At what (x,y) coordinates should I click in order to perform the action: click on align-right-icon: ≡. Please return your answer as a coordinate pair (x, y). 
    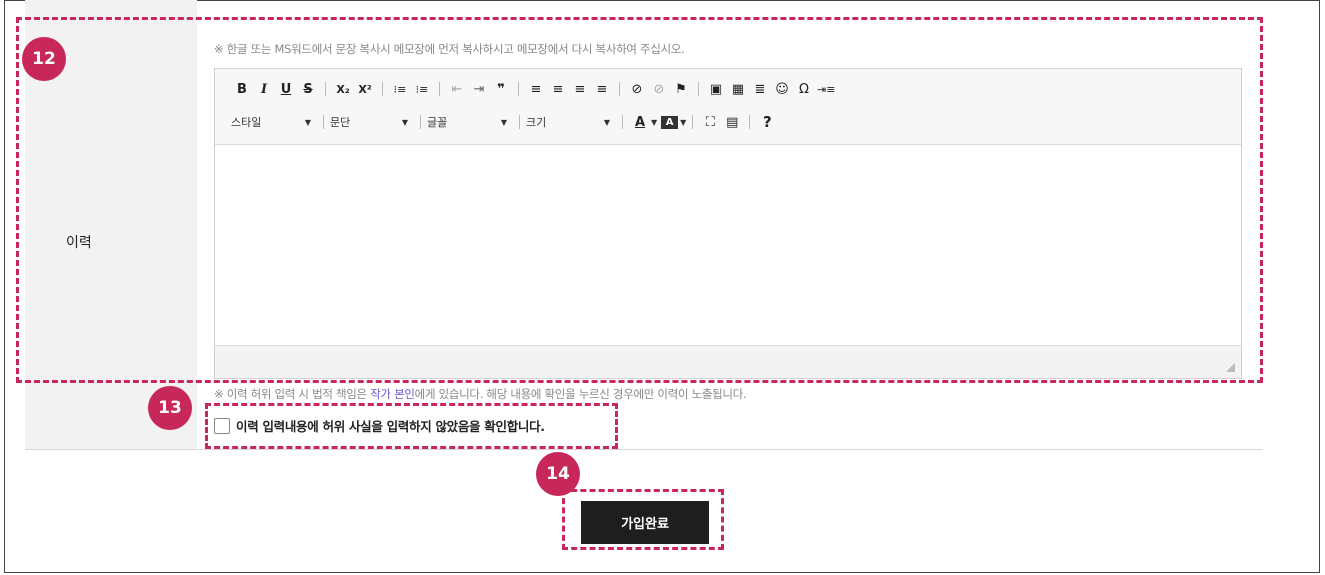
    Looking at the image, I should click on (580, 89).